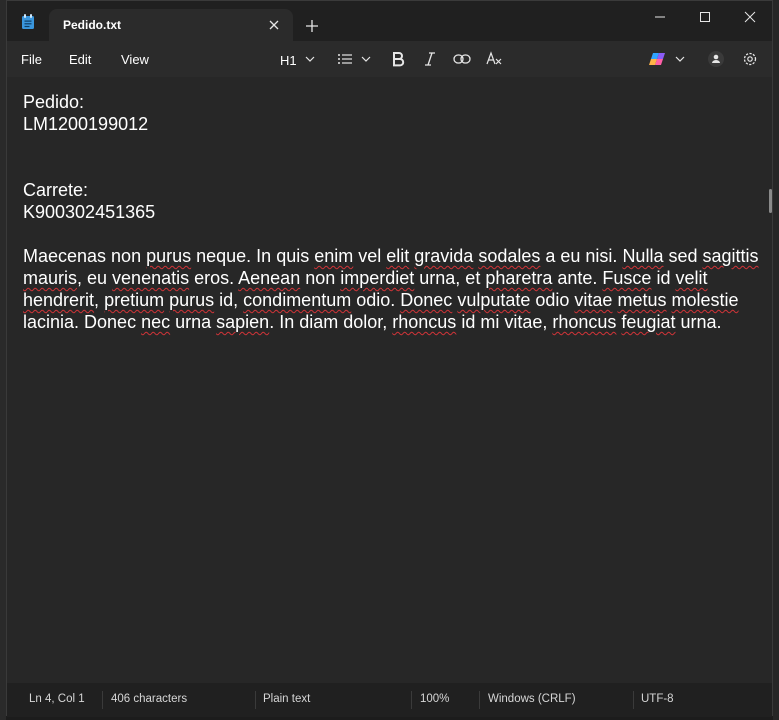  Describe the element at coordinates (434, 699) in the screenshot. I see `zoom-level: 100%` at that location.